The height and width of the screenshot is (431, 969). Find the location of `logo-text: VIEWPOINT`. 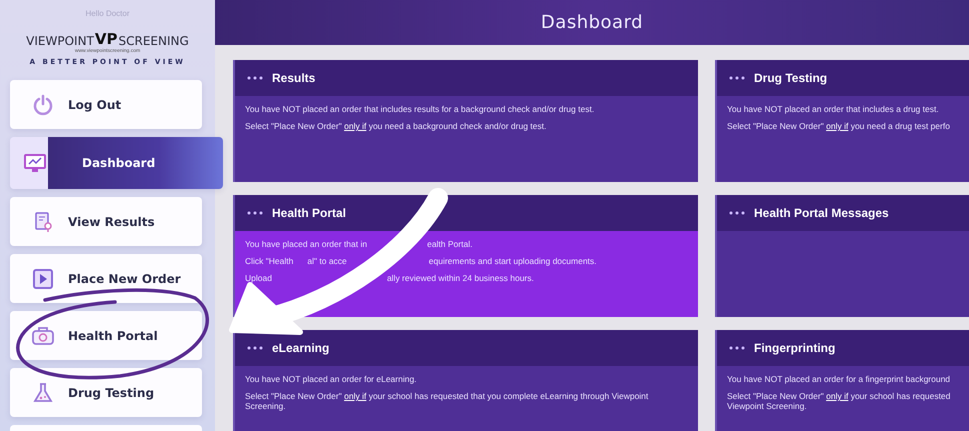

logo-text: VIEWPOINT is located at coordinates (60, 41).